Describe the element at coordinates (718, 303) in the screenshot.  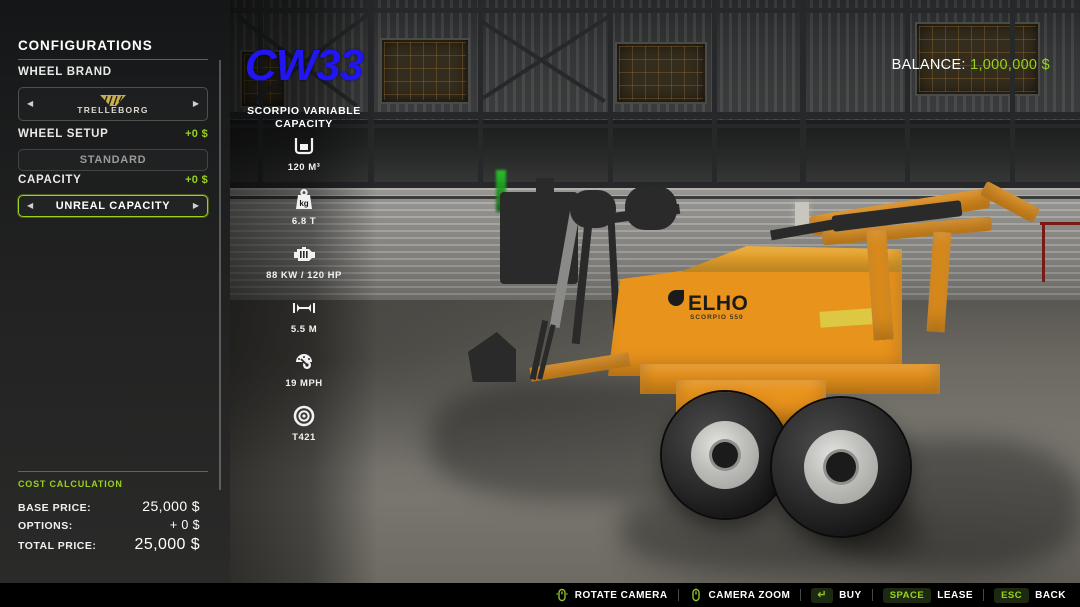
I see `elho-brand-text: ELHO` at that location.